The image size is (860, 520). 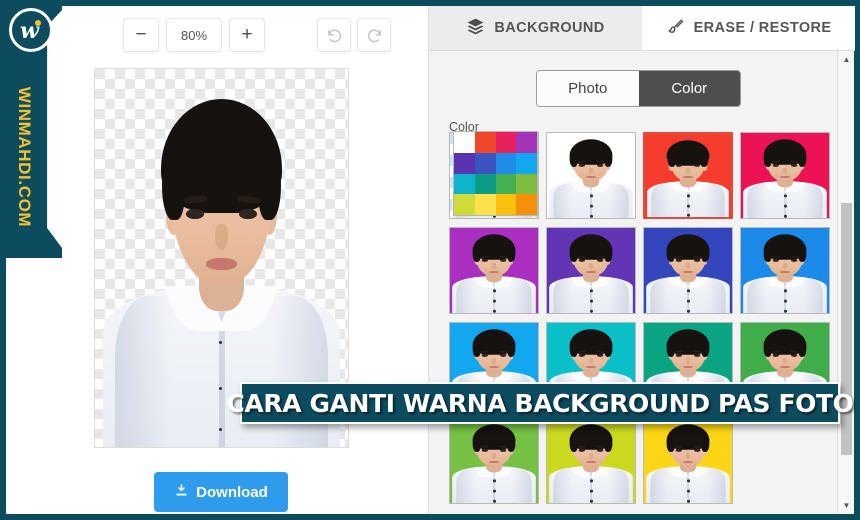 I want to click on background-thumbnail-royal-blue, so click(x=688, y=270).